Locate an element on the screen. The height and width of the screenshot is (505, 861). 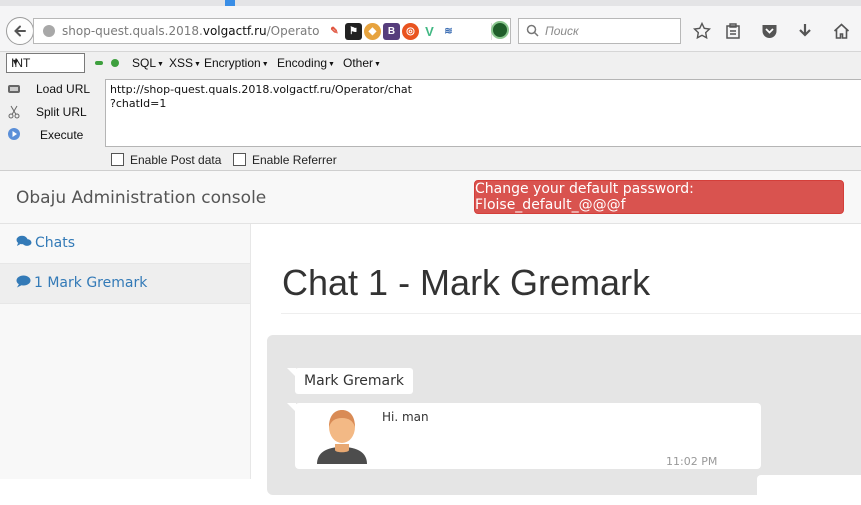
pocket-icon is located at coordinates (769, 31).